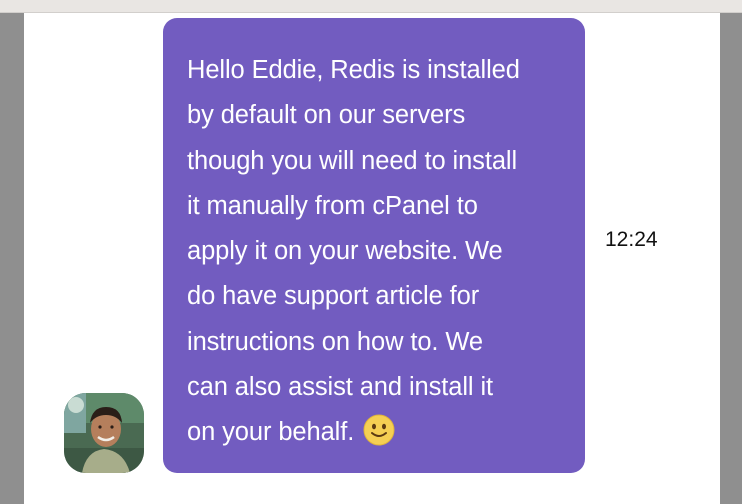 The image size is (742, 504). I want to click on avatar-photo, so click(104, 433).